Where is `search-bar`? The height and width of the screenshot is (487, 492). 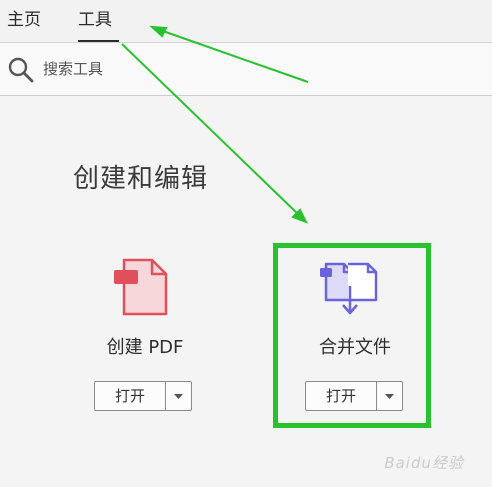 search-bar is located at coordinates (246, 69).